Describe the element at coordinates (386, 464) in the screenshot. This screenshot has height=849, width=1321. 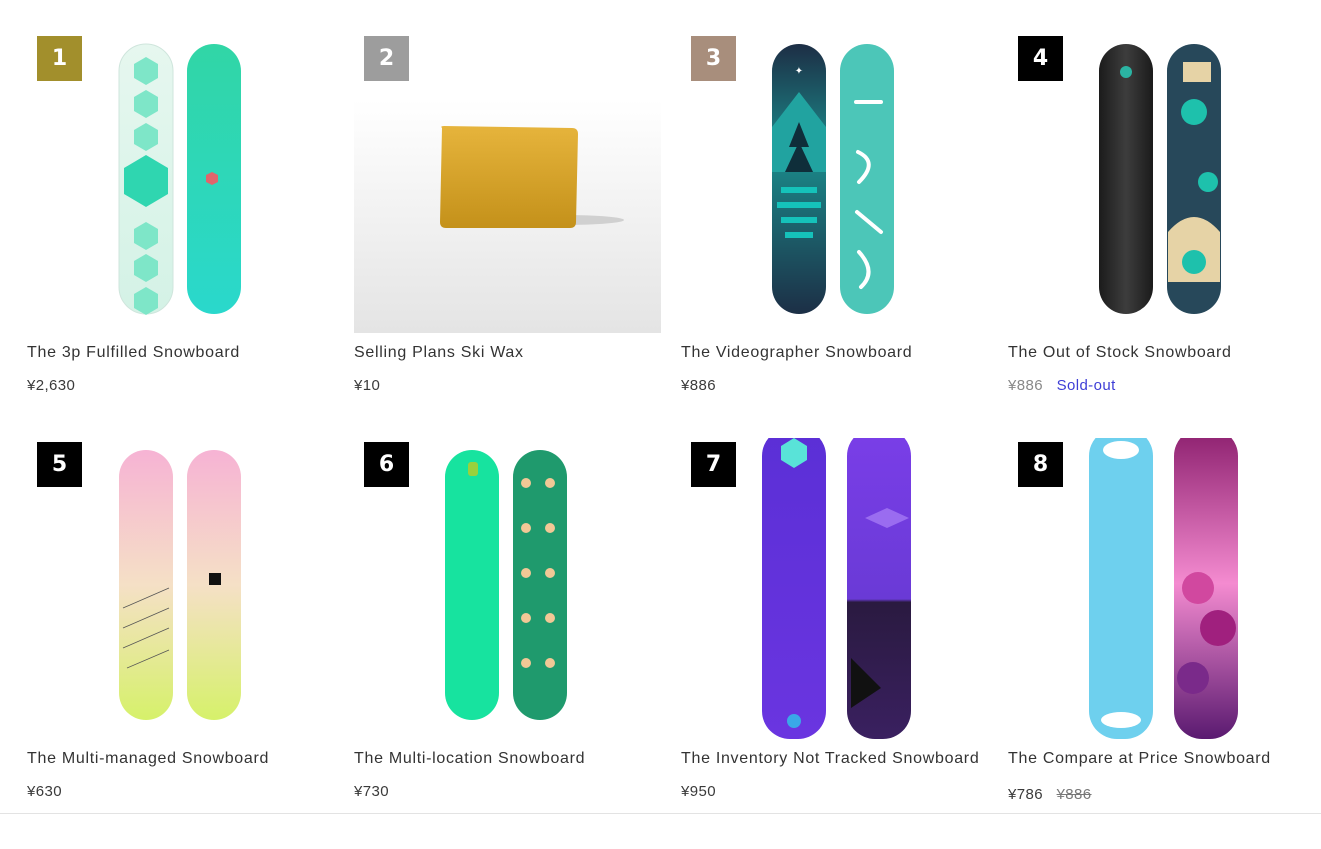
I see `rank-badge: 6` at that location.